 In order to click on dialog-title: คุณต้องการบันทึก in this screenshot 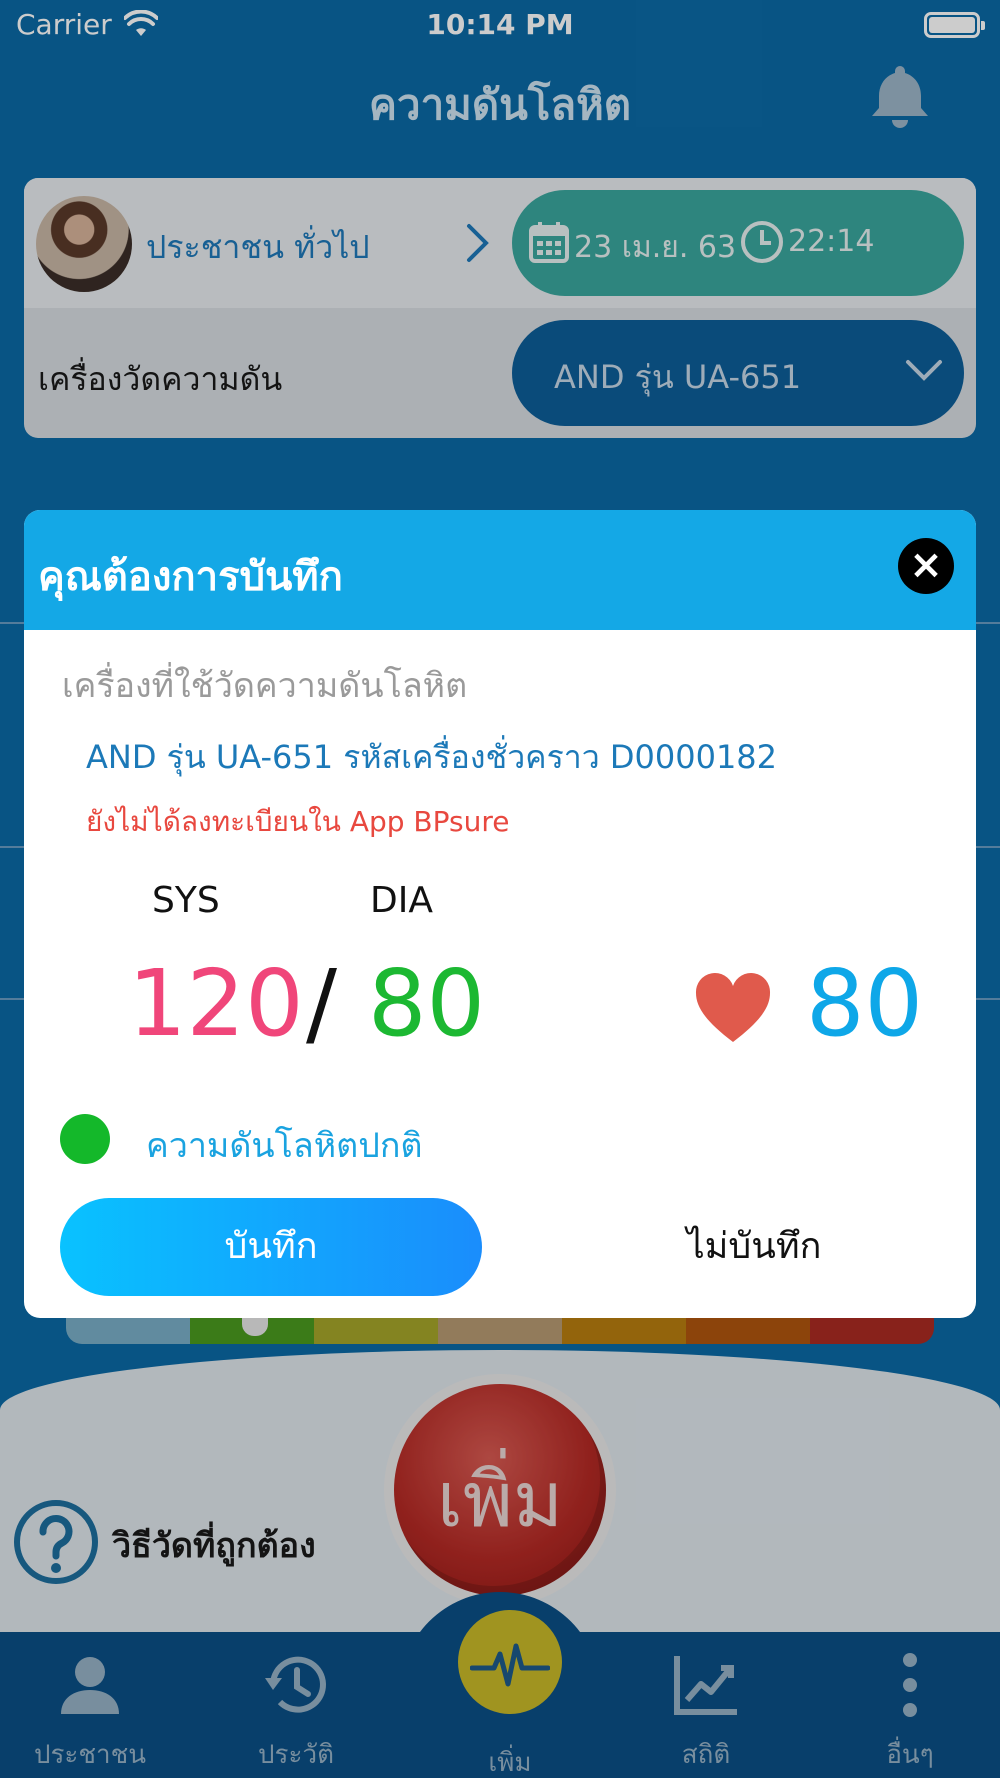, I will do `click(190, 577)`.